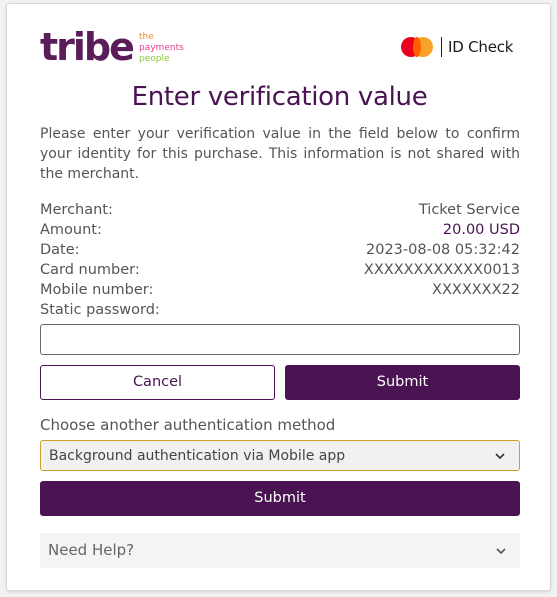  I want to click on detail-row-card-number: Card number: XXXXXXXXXXXX0013, so click(280, 270).